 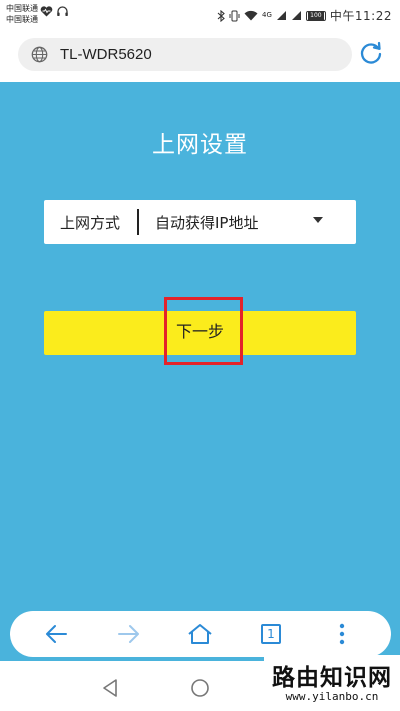 What do you see at coordinates (304, 15) in the screenshot?
I see `status-indicators: 4G 100 中午11:22` at bounding box center [304, 15].